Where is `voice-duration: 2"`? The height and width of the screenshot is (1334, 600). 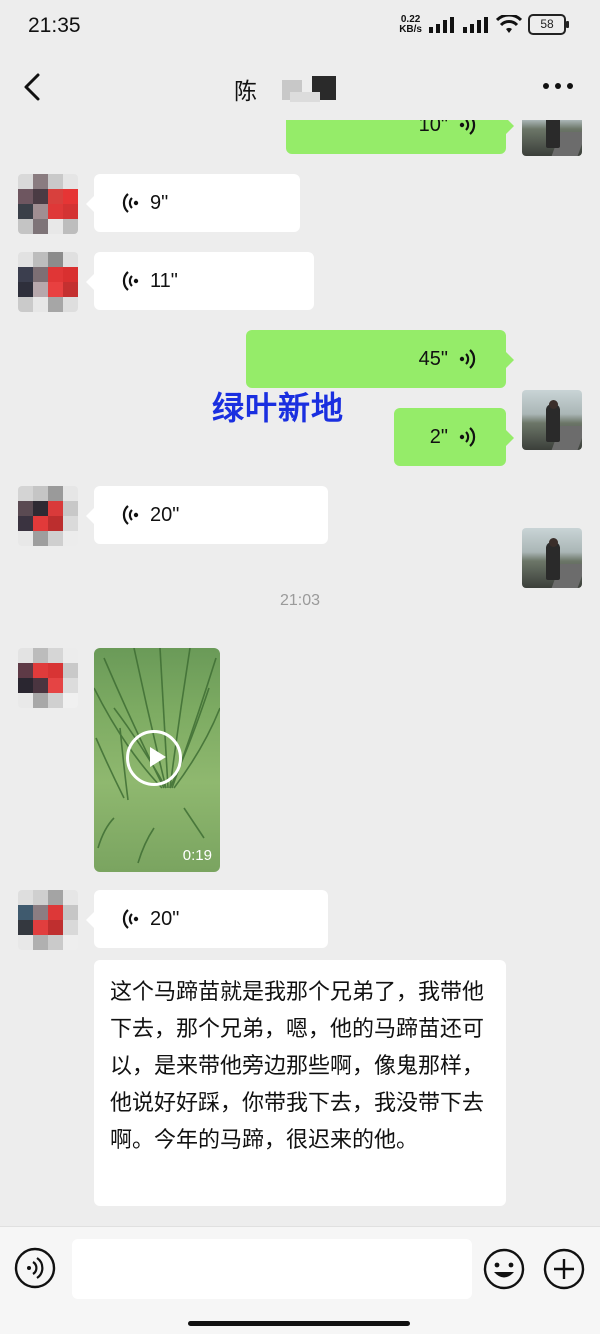
voice-duration: 2" is located at coordinates (438, 436).